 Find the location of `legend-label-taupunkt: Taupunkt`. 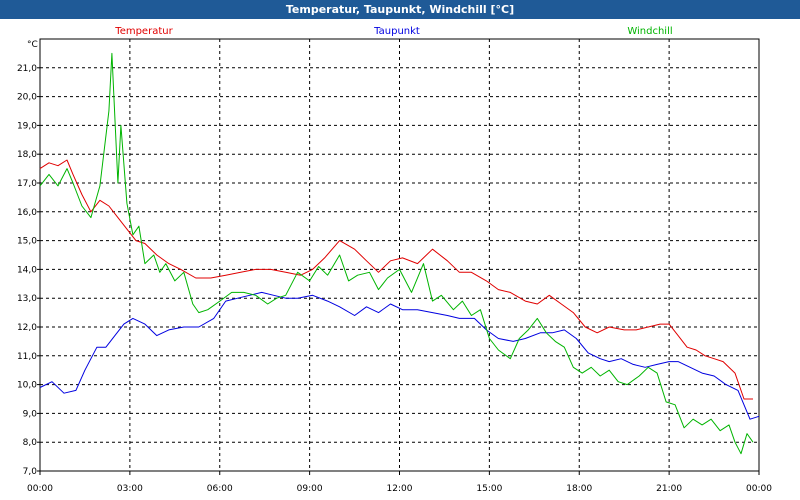

legend-label-taupunkt: Taupunkt is located at coordinates (396, 31).